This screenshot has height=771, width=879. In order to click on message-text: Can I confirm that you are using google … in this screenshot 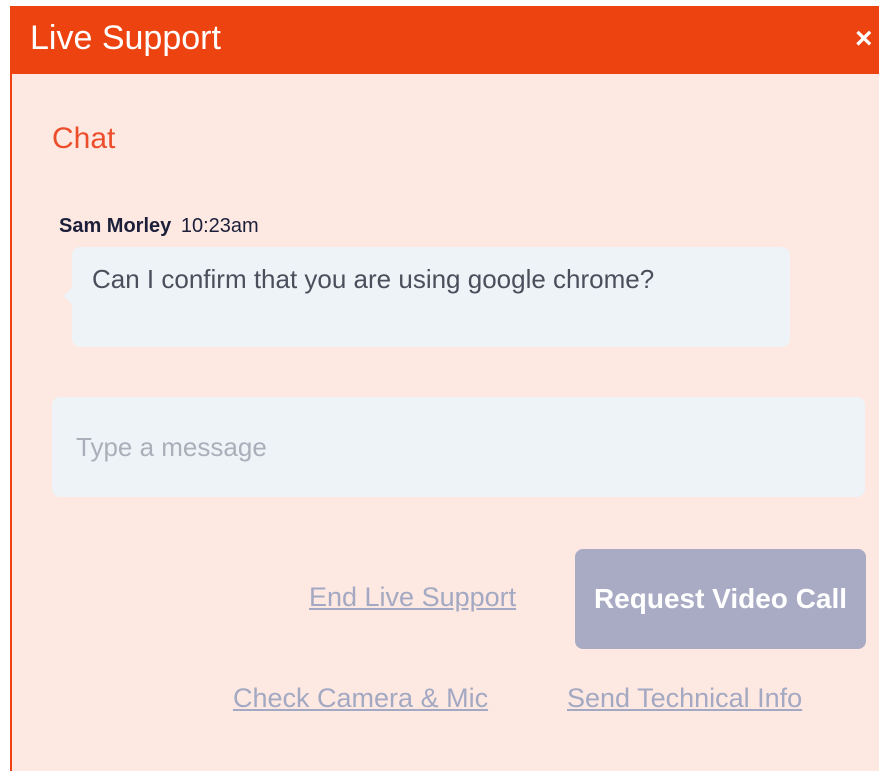, I will do `click(373, 279)`.